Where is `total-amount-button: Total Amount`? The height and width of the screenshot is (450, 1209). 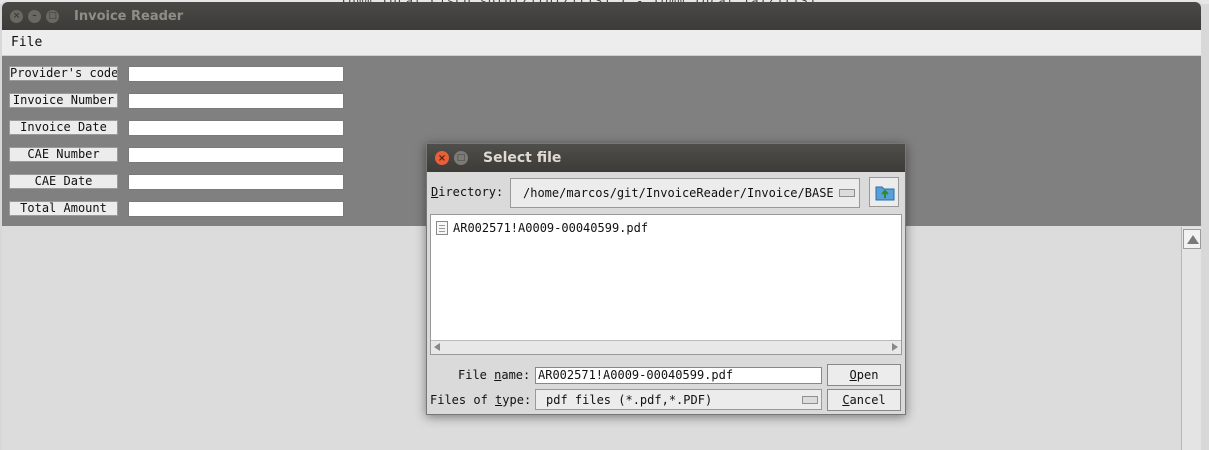
total-amount-button: Total Amount is located at coordinates (63, 208).